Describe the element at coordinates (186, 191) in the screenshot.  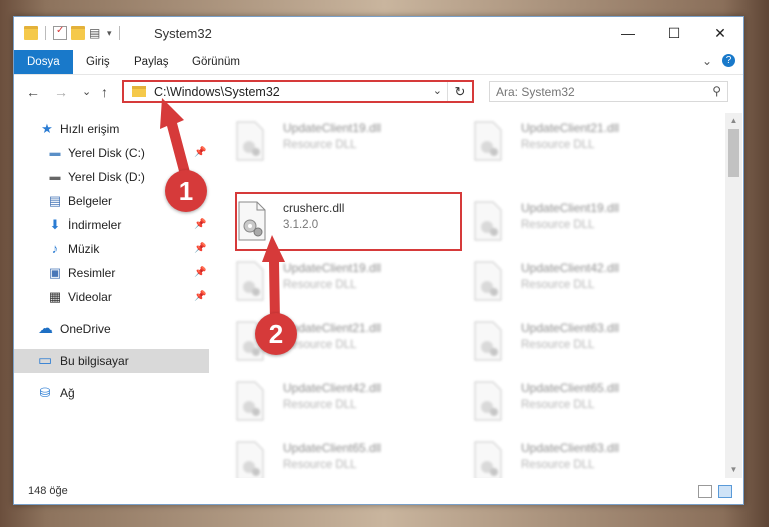
I see `step-marker-1: 1` at that location.